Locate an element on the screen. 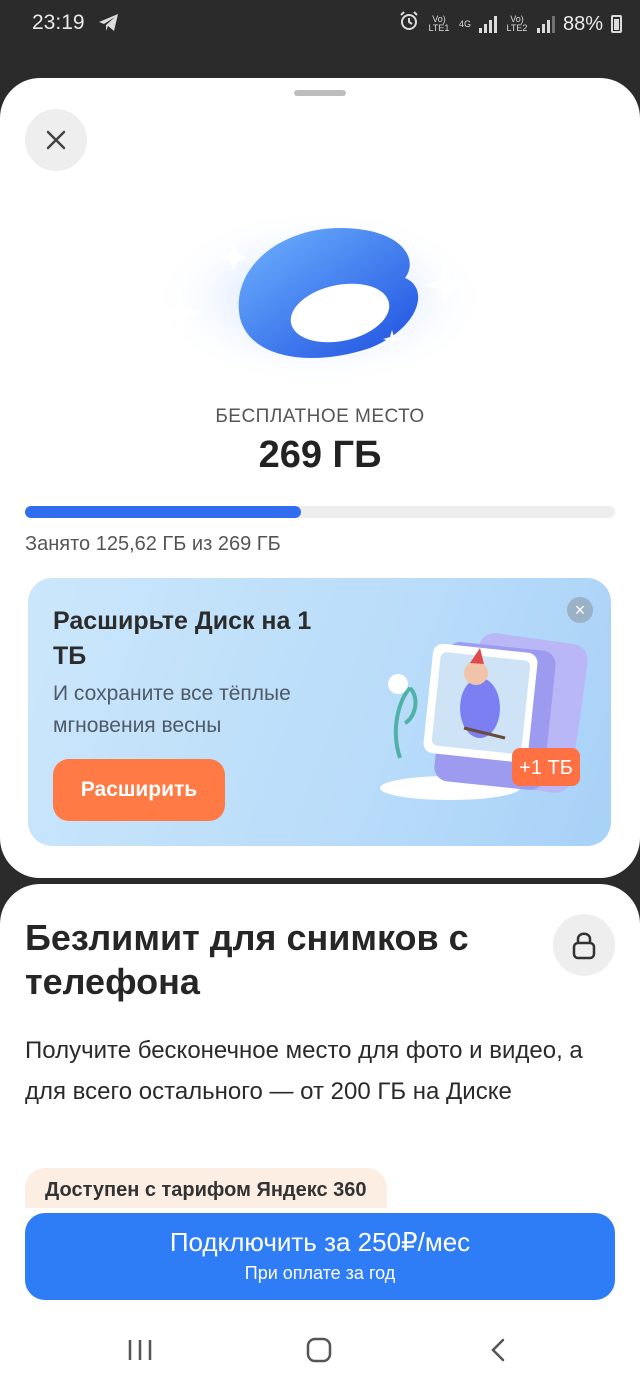 This screenshot has width=640, height=1387. promo-subtitle: И сохраните все тёплые мгновения весны is located at coordinates (172, 709).